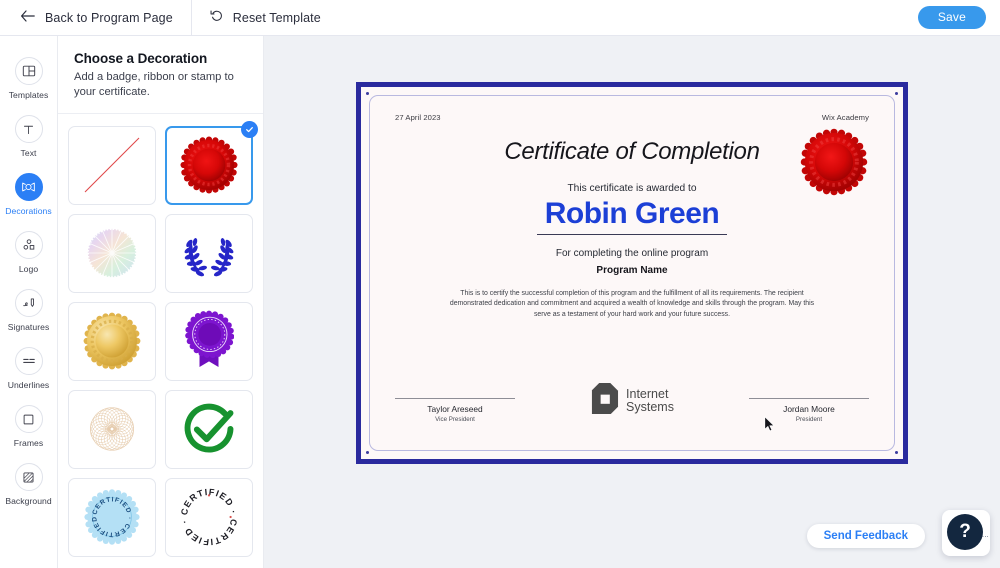 This screenshot has height=568, width=1000. I want to click on save-button-container: Save, so click(958, 17).